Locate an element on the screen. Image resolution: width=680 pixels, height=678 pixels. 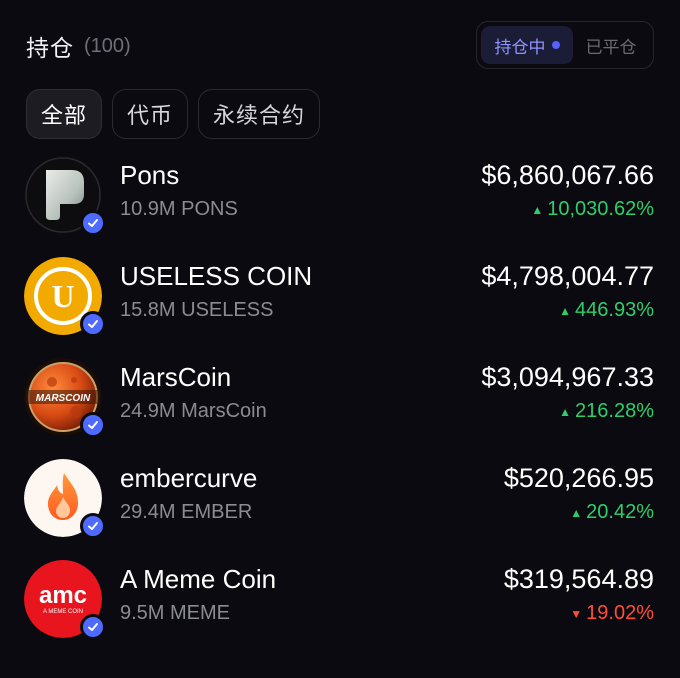
token-name: A Meme Coin is located at coordinates (198, 579).